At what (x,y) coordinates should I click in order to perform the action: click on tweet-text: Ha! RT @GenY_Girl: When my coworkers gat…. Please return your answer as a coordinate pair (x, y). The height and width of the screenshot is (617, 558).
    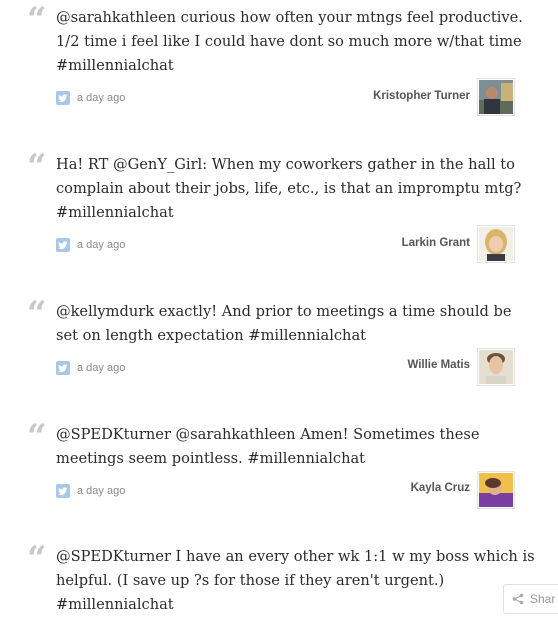
    Looking at the image, I should click on (291, 189).